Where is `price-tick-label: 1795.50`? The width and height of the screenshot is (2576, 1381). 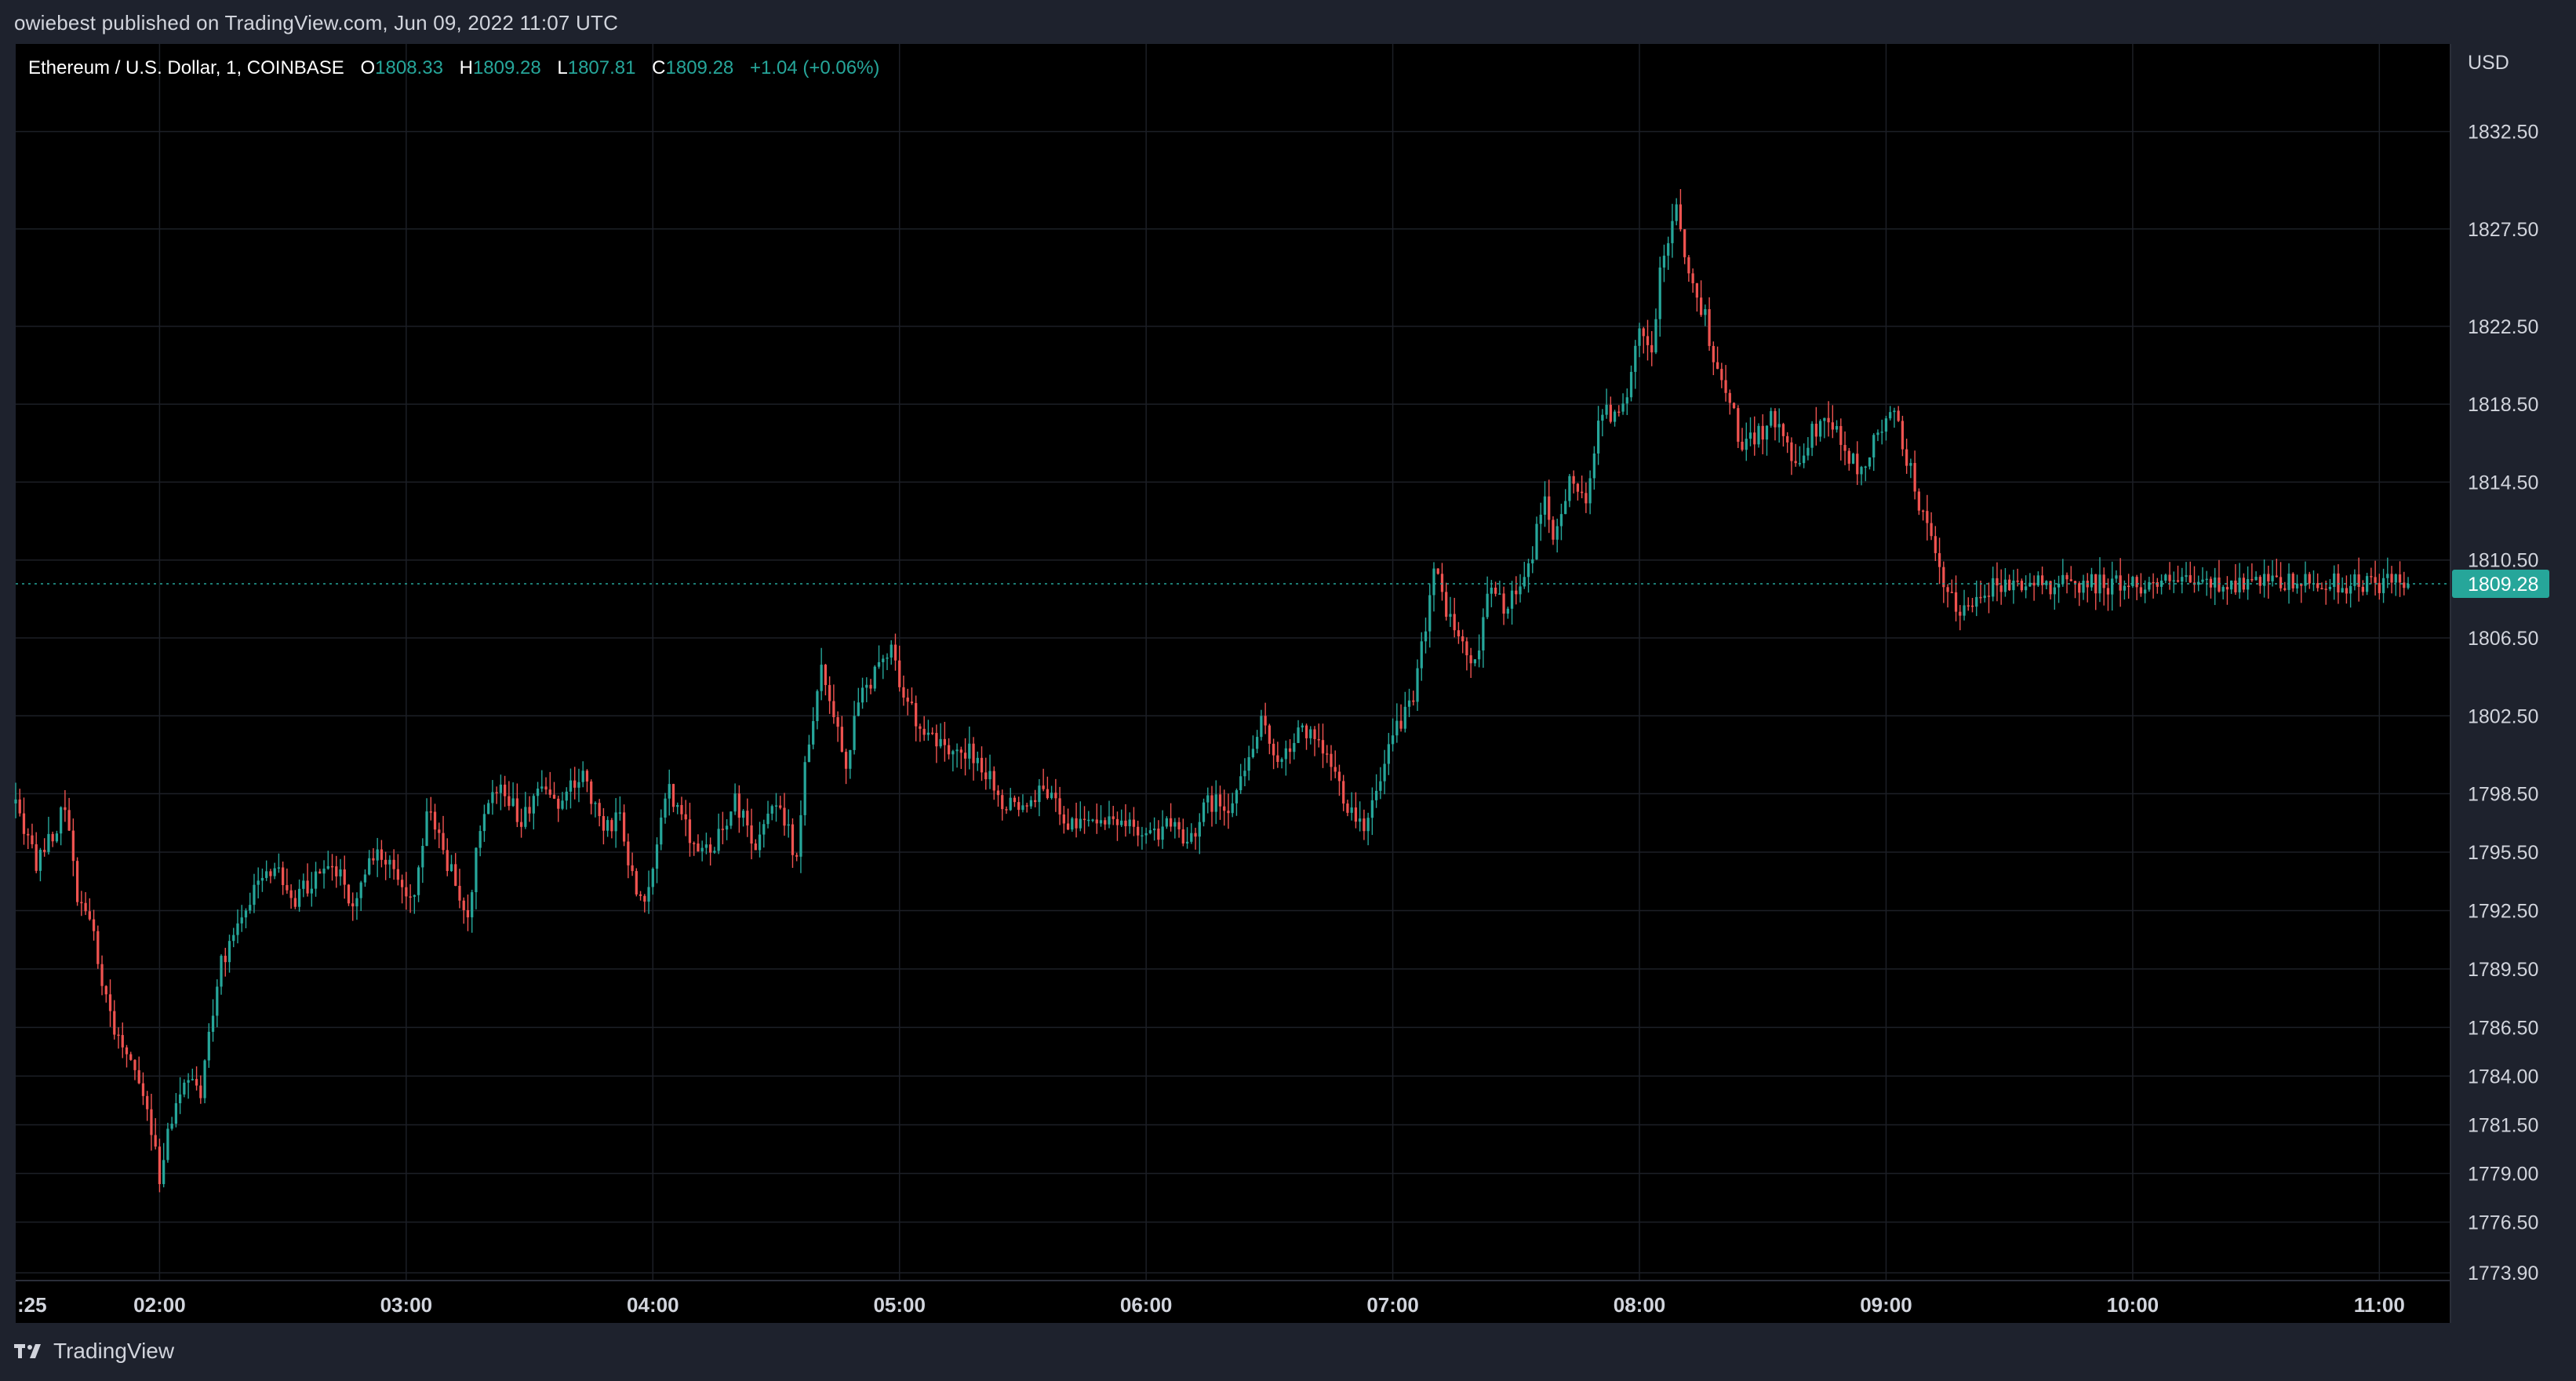 price-tick-label: 1795.50 is located at coordinates (2503, 853).